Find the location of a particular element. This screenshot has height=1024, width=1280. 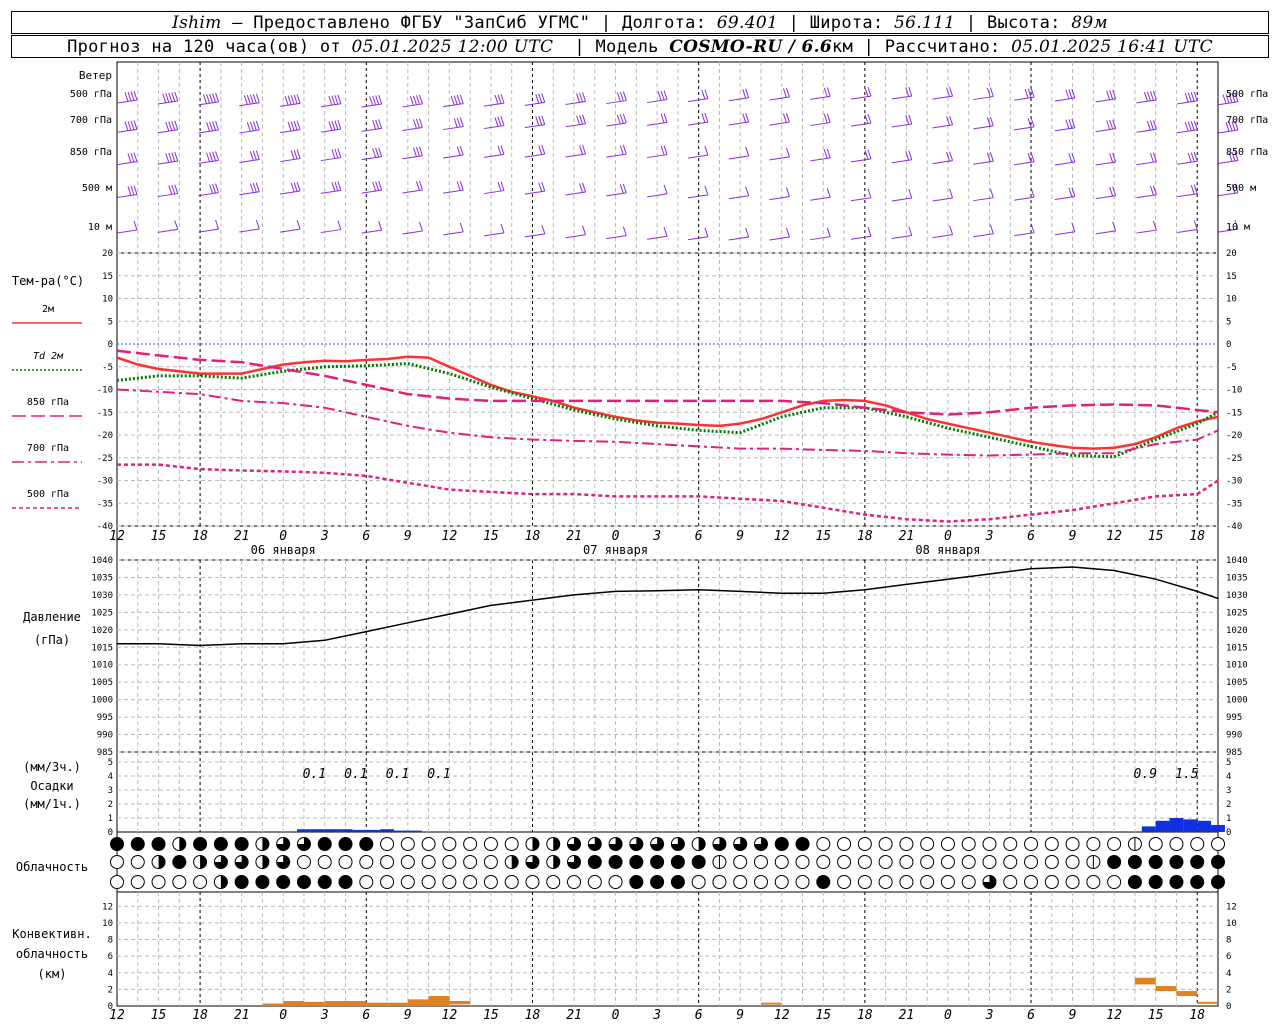

precip-tick-label: 4 is located at coordinates (110, 777).